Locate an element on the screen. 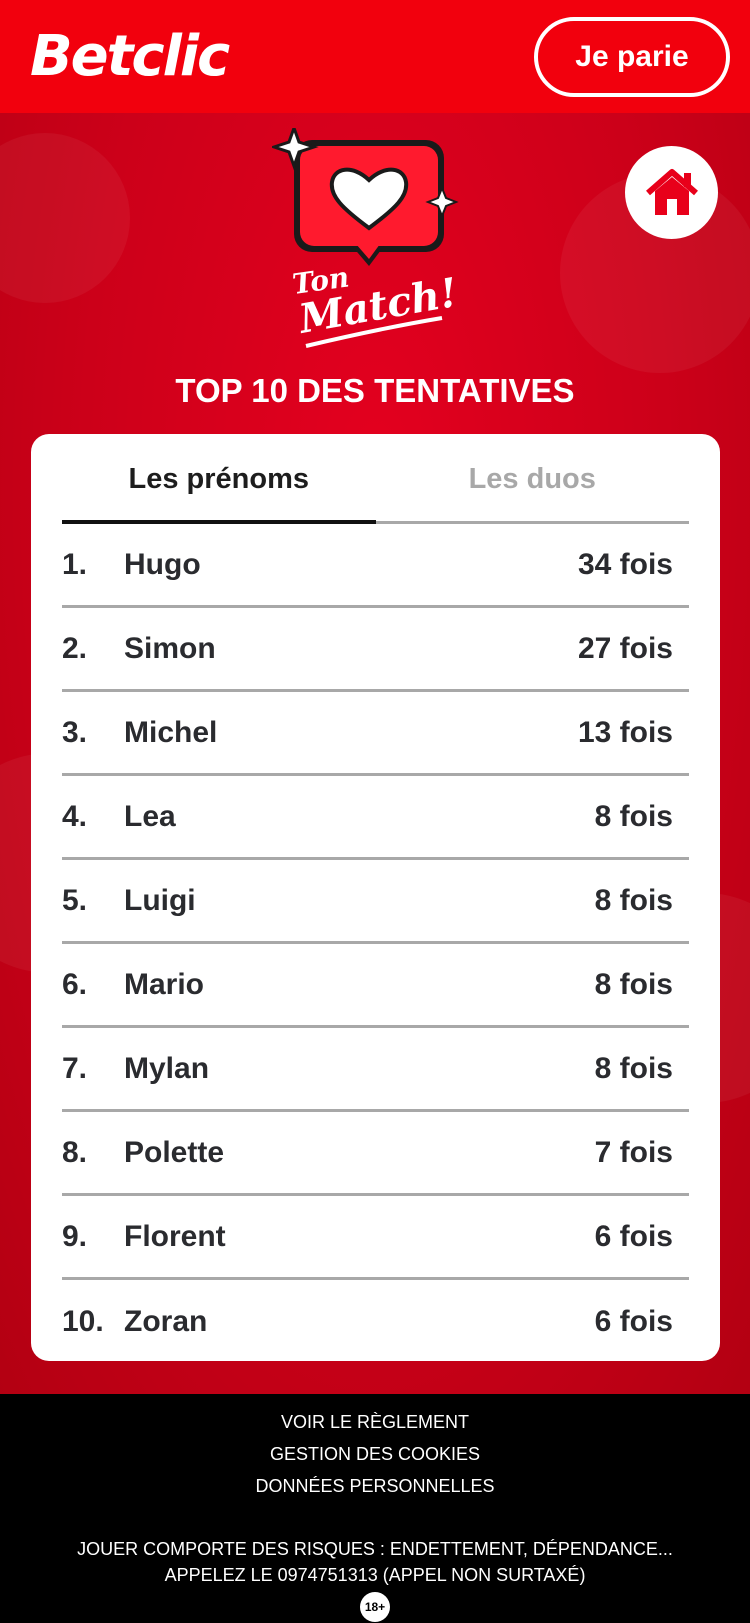 The width and height of the screenshot is (750, 1623). rank-number: 9. is located at coordinates (75, 1236).